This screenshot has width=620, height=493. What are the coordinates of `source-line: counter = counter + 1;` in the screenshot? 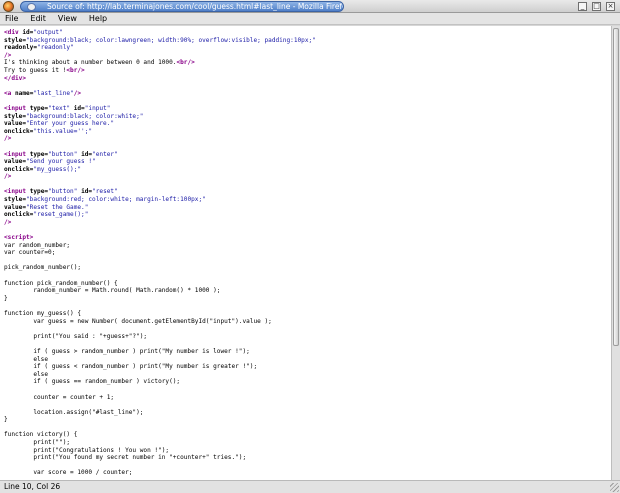 It's located at (307, 398).